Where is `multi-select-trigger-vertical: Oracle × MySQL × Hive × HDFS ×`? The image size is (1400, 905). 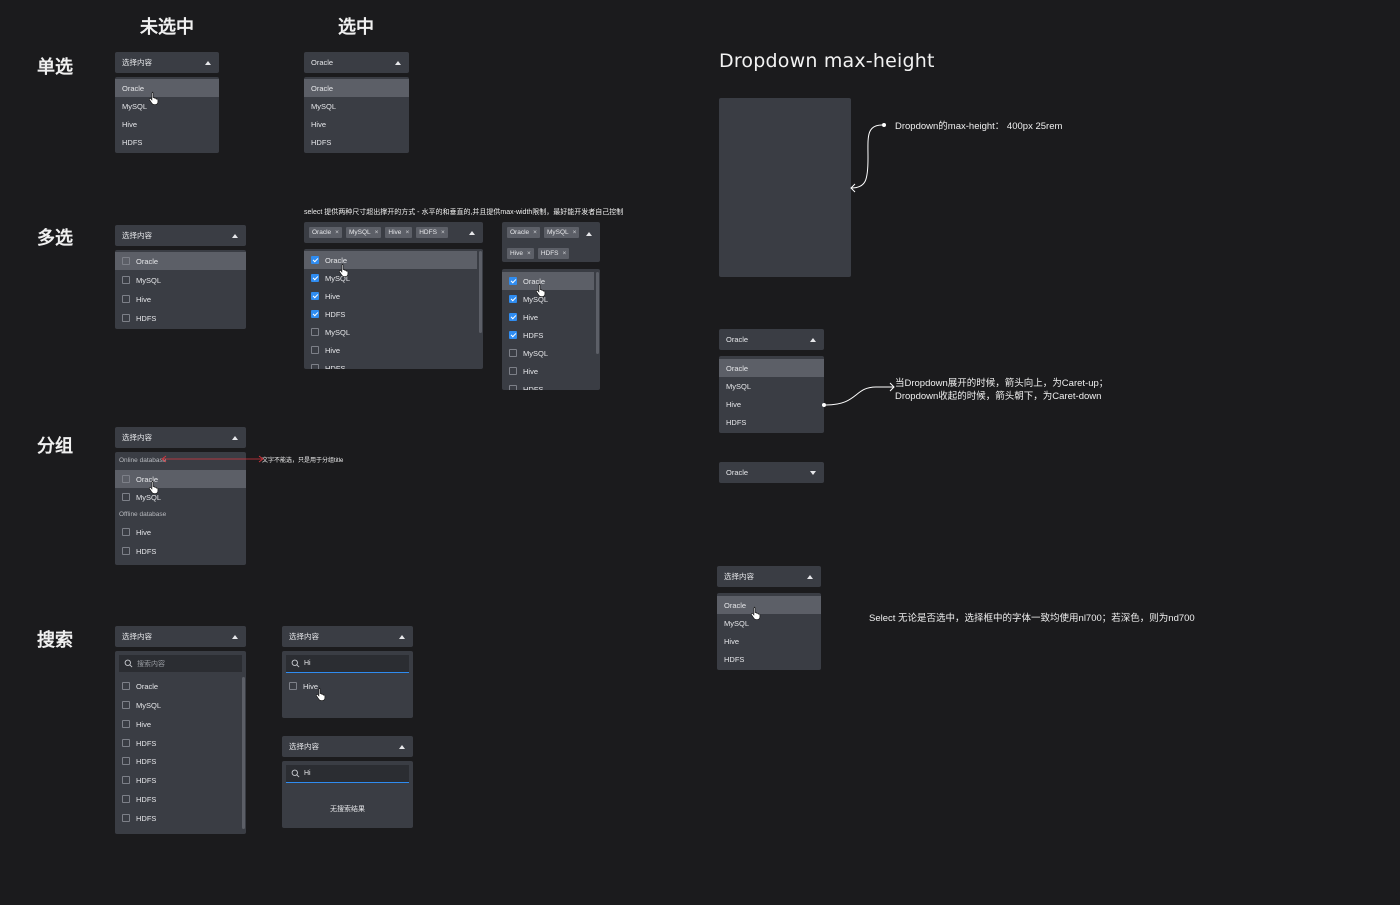
multi-select-trigger-vertical: Oracle × MySQL × Hive × HDFS × is located at coordinates (551, 242).